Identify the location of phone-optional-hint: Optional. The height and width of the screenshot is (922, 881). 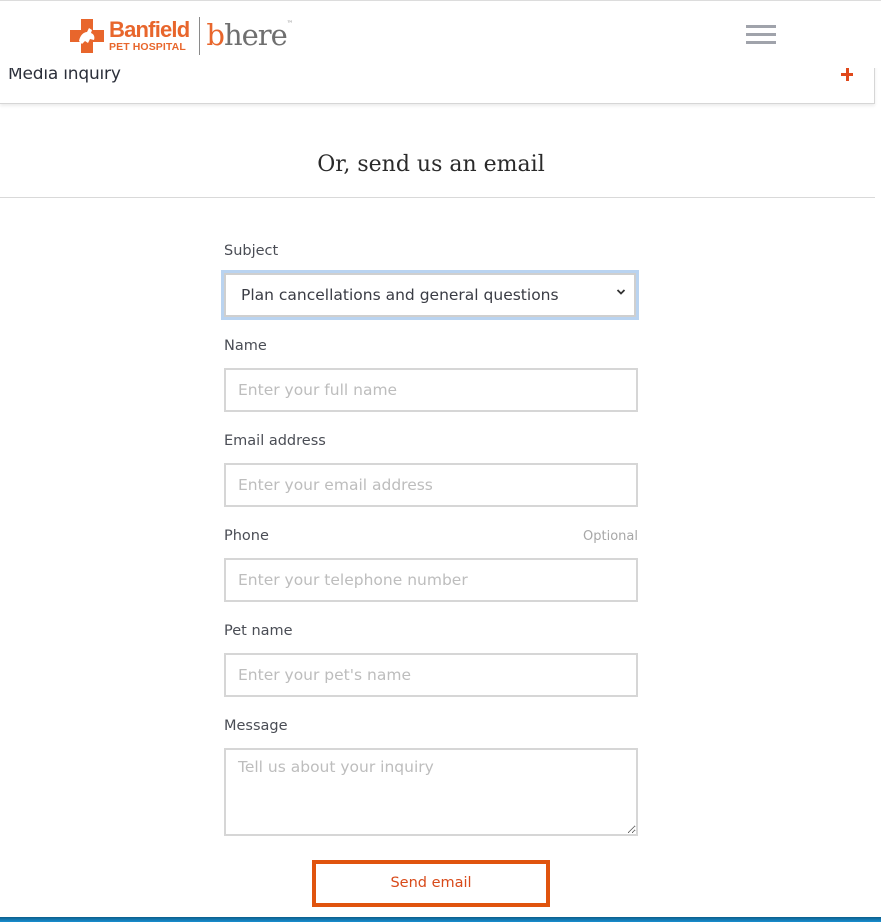
(610, 536).